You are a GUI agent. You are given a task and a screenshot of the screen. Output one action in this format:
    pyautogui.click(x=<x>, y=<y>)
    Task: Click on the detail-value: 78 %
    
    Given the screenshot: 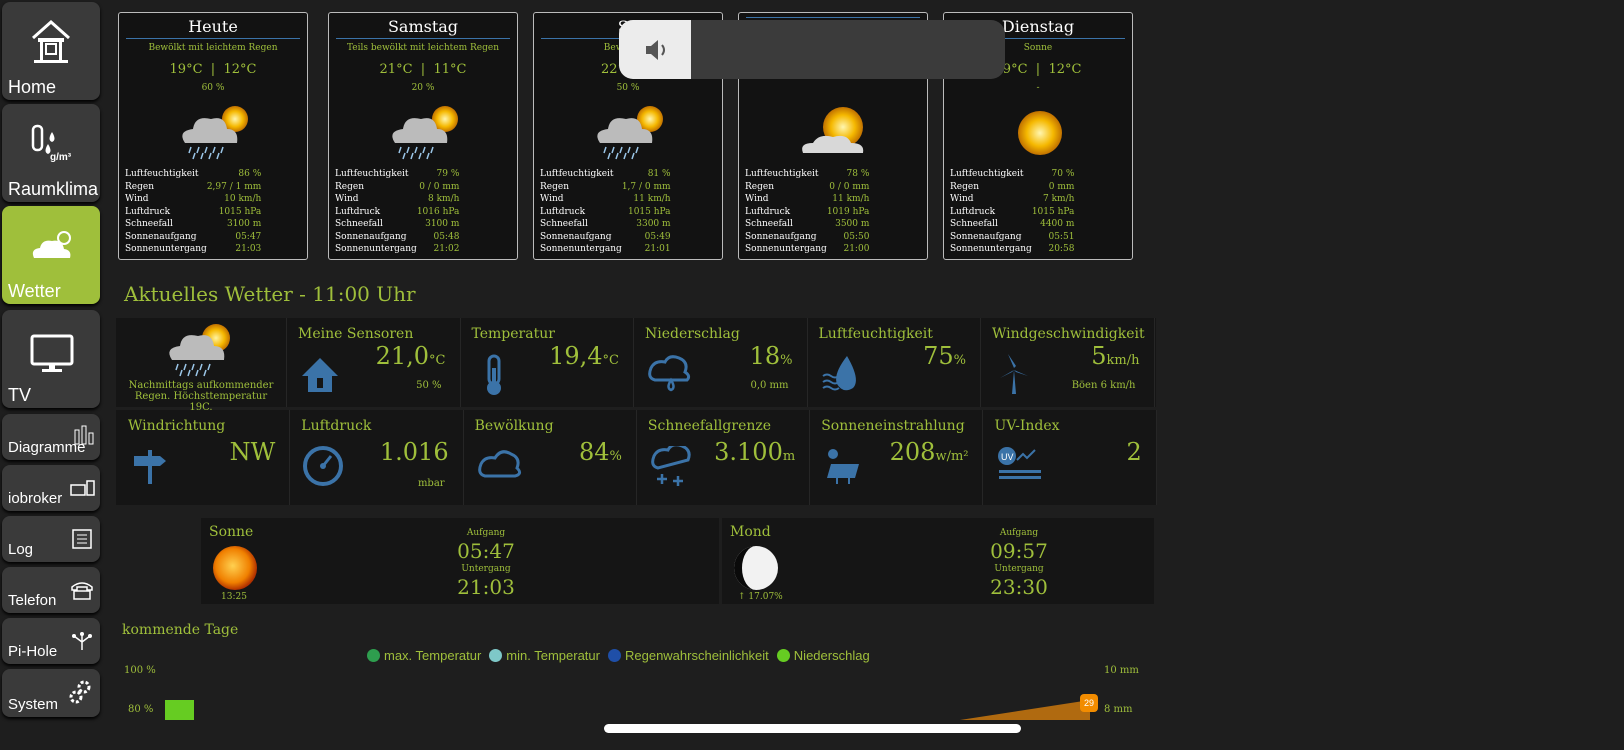 What is the action you would take?
    pyautogui.click(x=858, y=174)
    